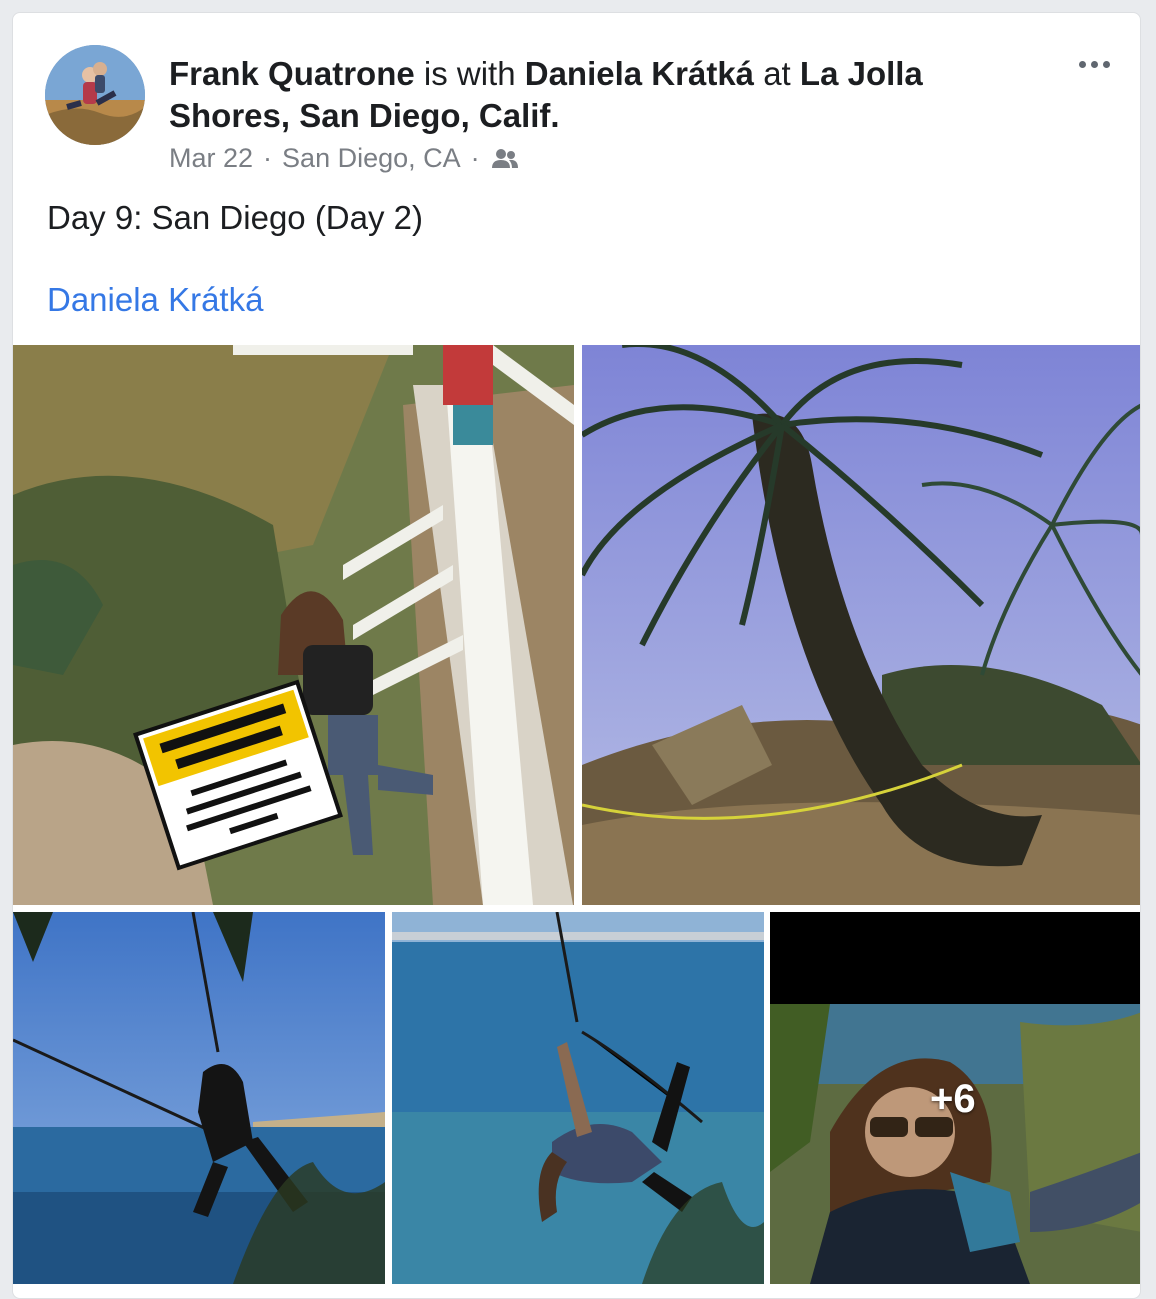 Image resolution: width=1156 pixels, height=1299 pixels. What do you see at coordinates (469, 73) in the screenshot?
I see `with-text: is with` at bounding box center [469, 73].